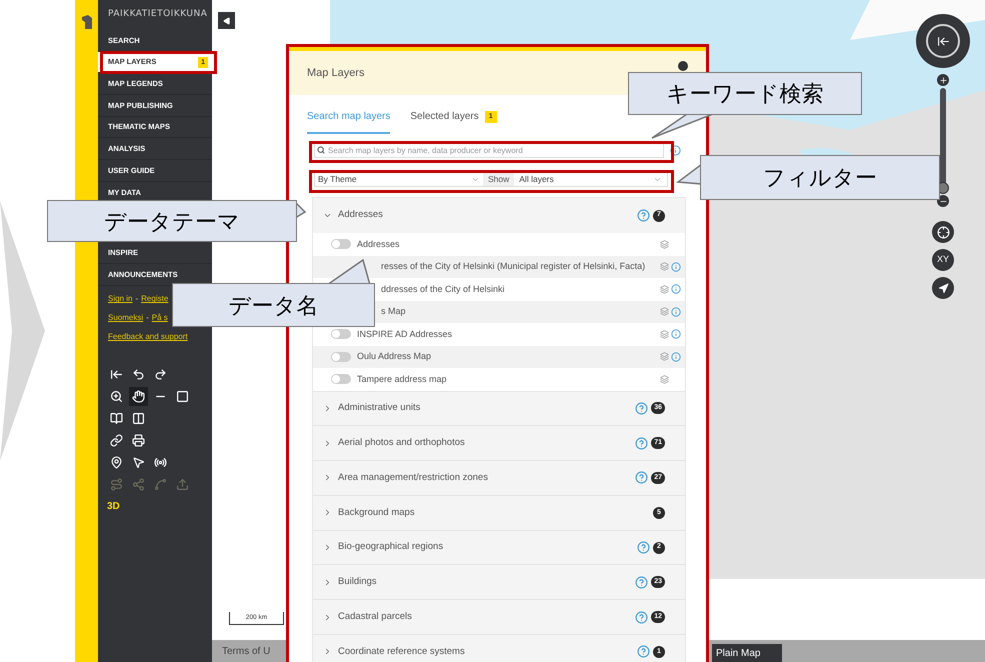 Image resolution: width=985 pixels, height=662 pixels. I want to click on sidebar-link: Registe, so click(154, 299).